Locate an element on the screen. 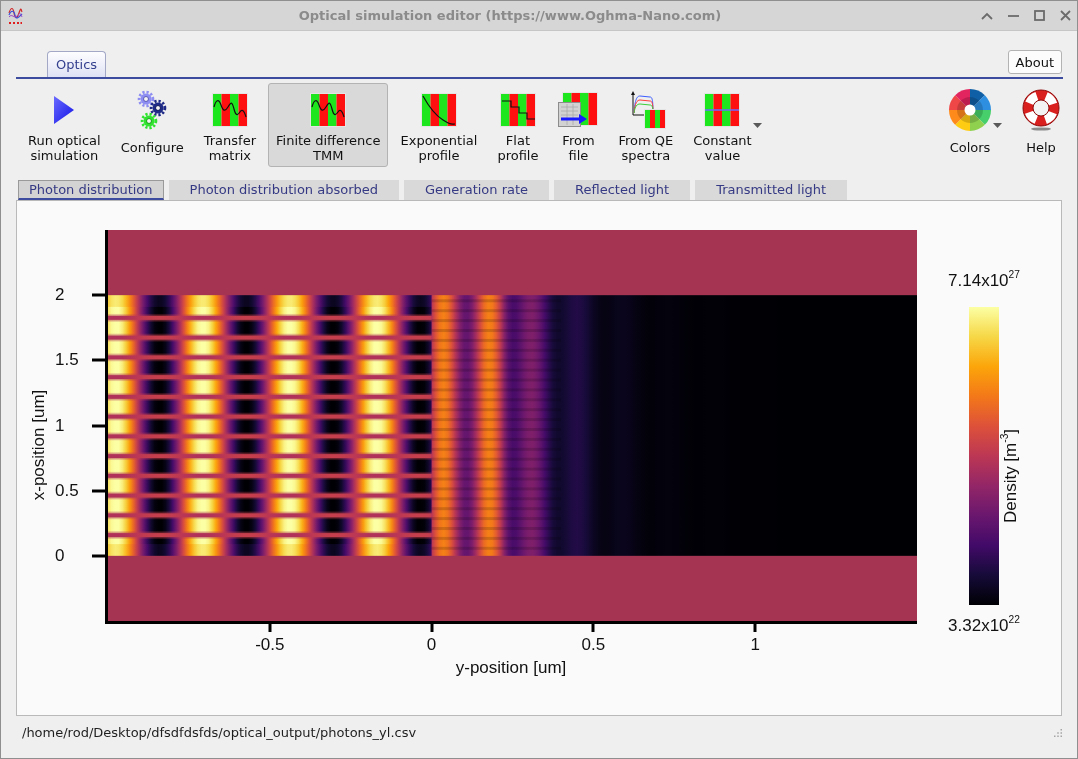  view-tab: Reflected light is located at coordinates (622, 190).